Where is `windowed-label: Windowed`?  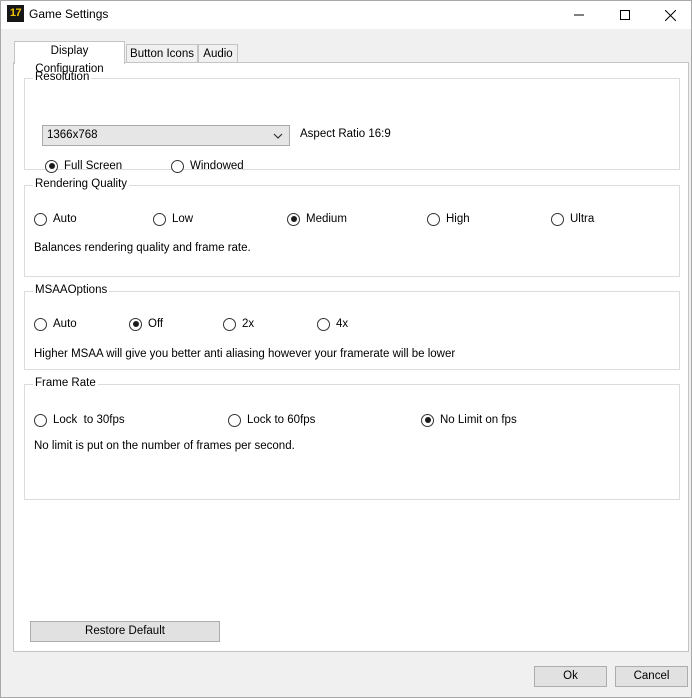
windowed-label: Windowed is located at coordinates (217, 166).